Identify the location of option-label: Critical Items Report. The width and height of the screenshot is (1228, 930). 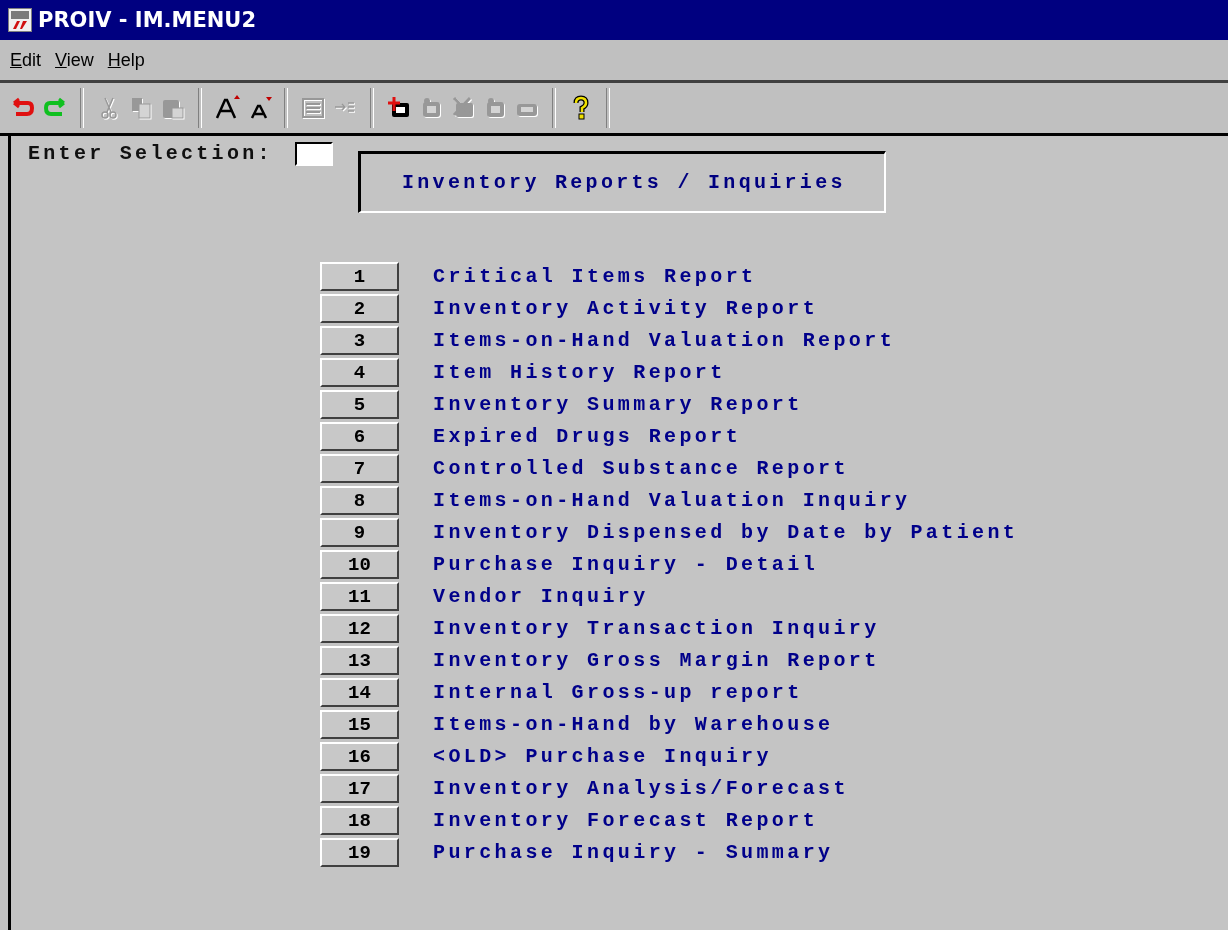
(595, 276).